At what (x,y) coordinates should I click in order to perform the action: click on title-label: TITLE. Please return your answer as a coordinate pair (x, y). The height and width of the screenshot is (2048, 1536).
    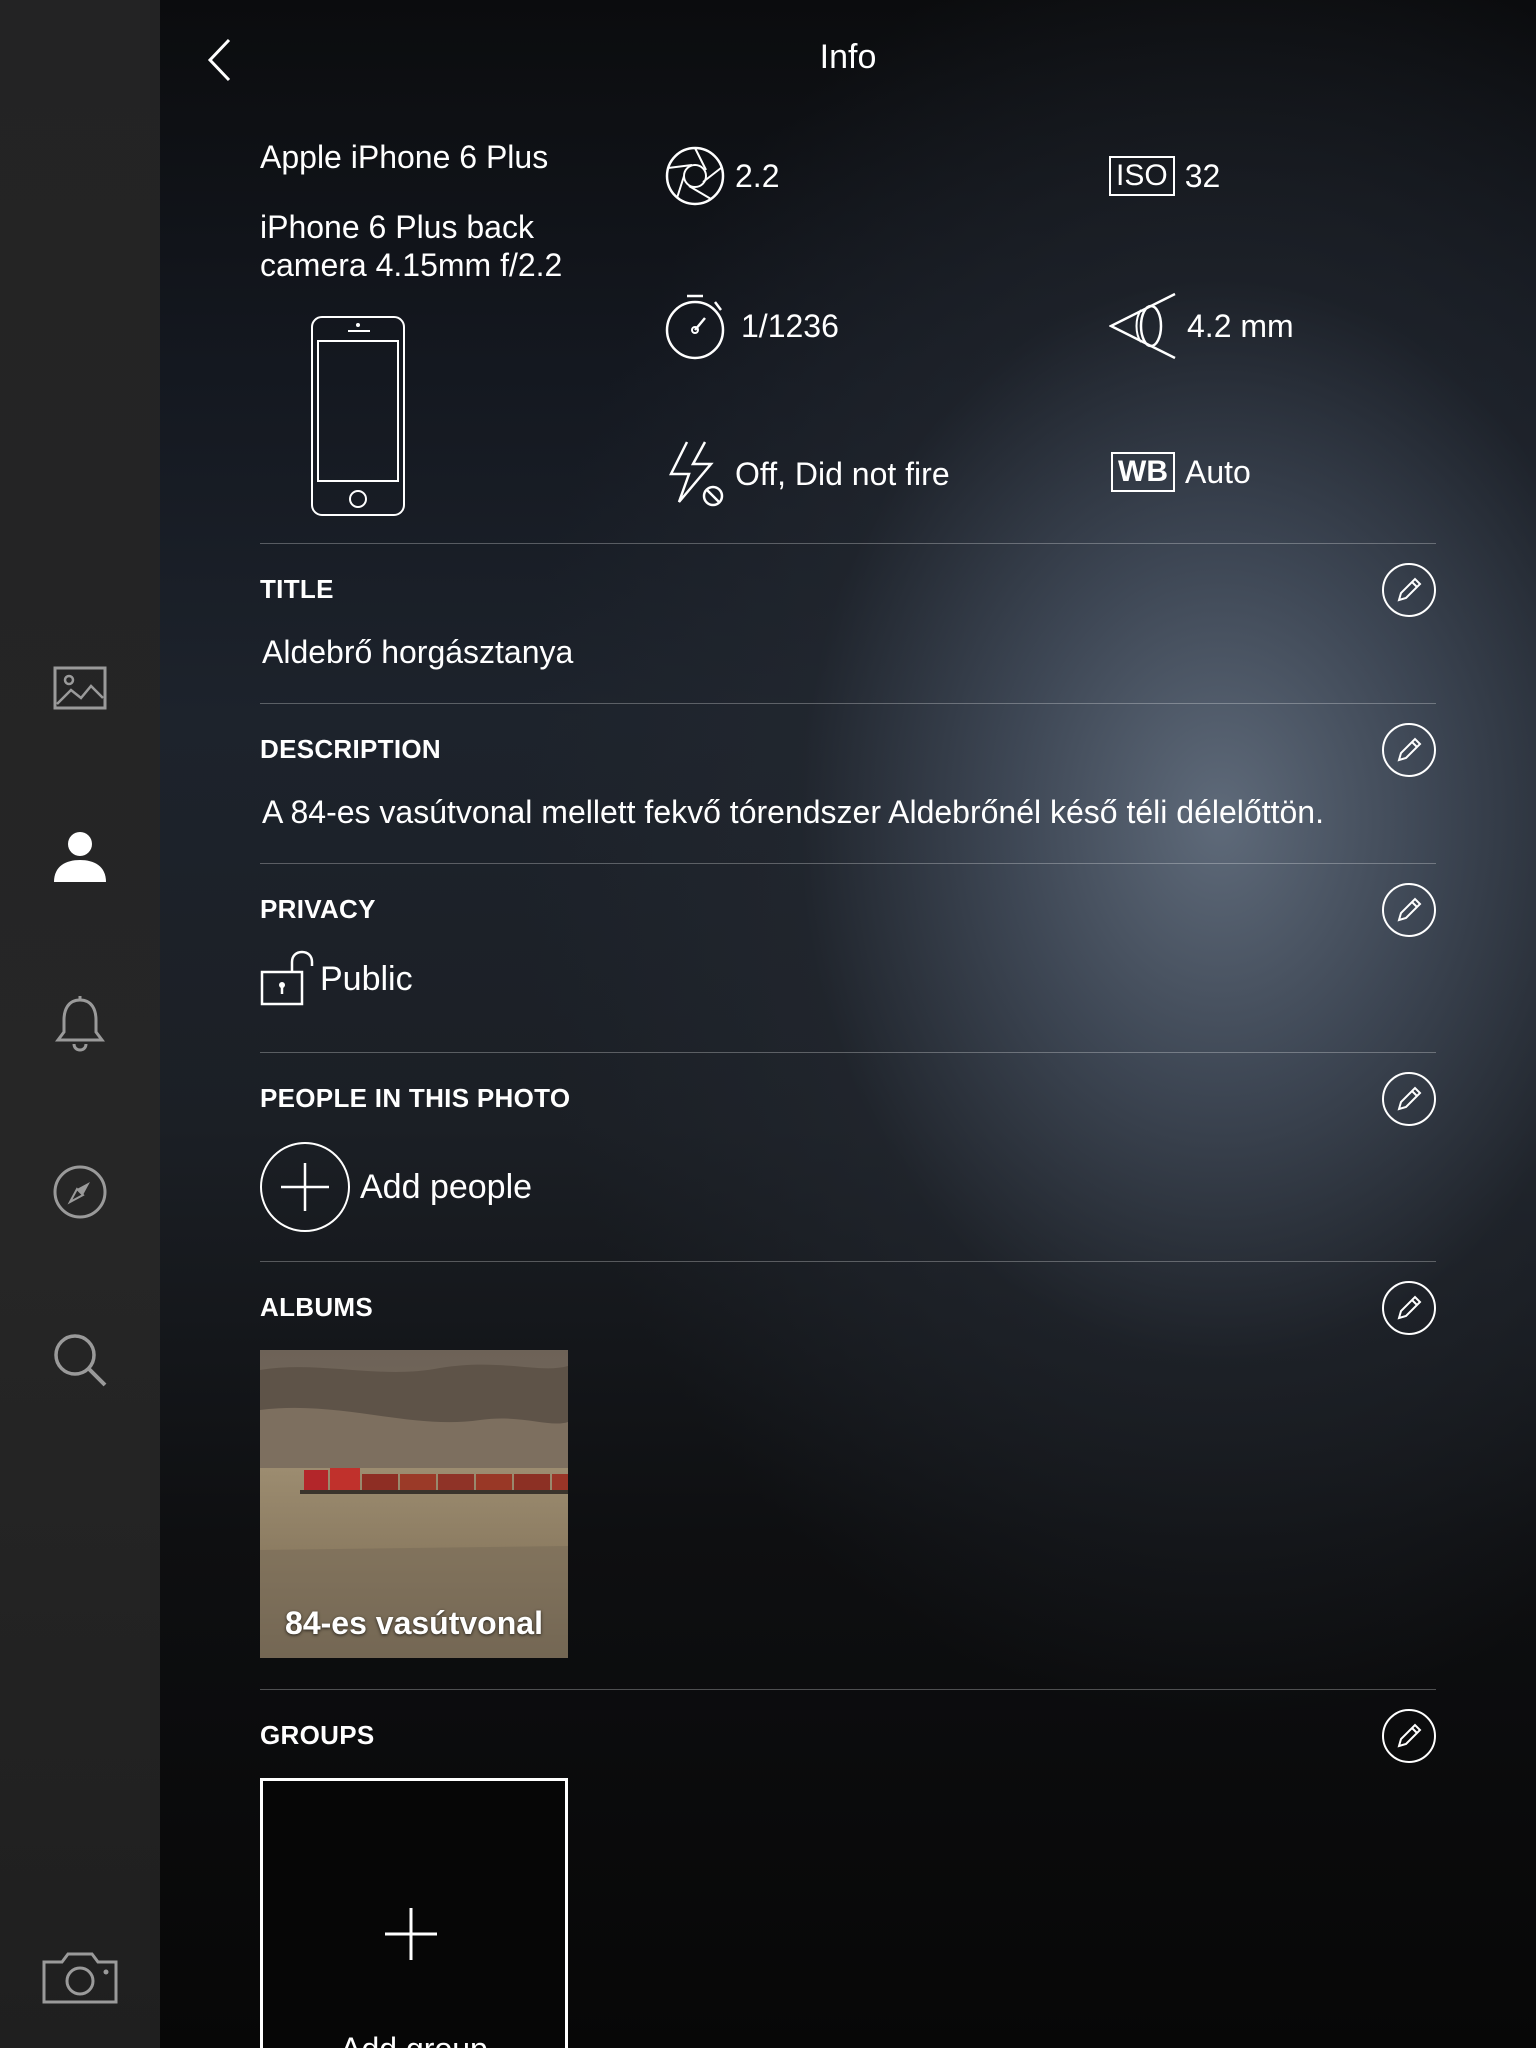
    Looking at the image, I should click on (297, 589).